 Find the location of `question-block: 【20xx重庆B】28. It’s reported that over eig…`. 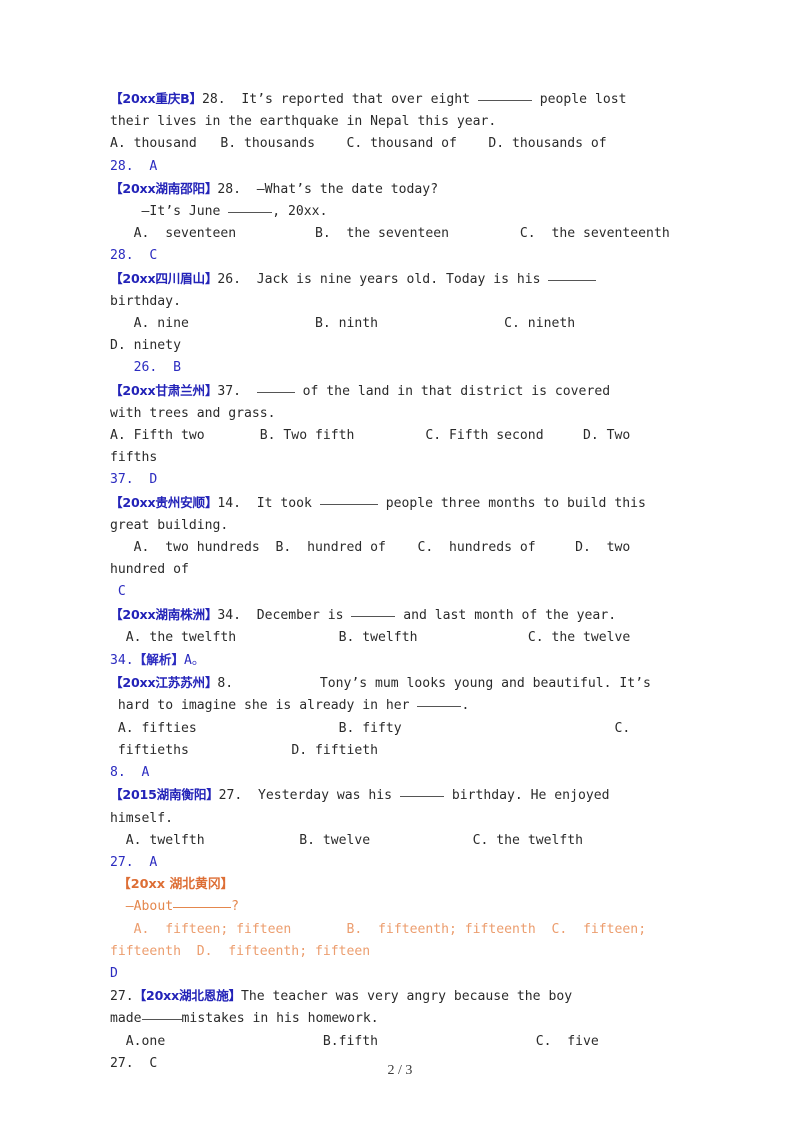

question-block: 【20xx重庆B】28. It’s reported that over eig… is located at coordinates (400, 133).